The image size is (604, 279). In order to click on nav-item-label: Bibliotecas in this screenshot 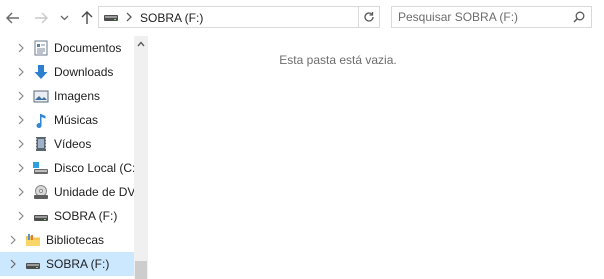, I will do `click(75, 240)`.